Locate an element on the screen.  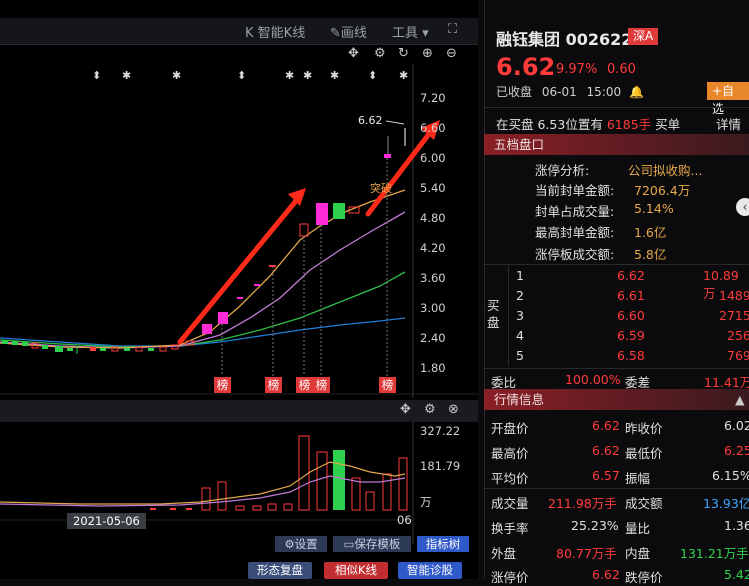
bid-volume: 769 is located at coordinates (738, 355).